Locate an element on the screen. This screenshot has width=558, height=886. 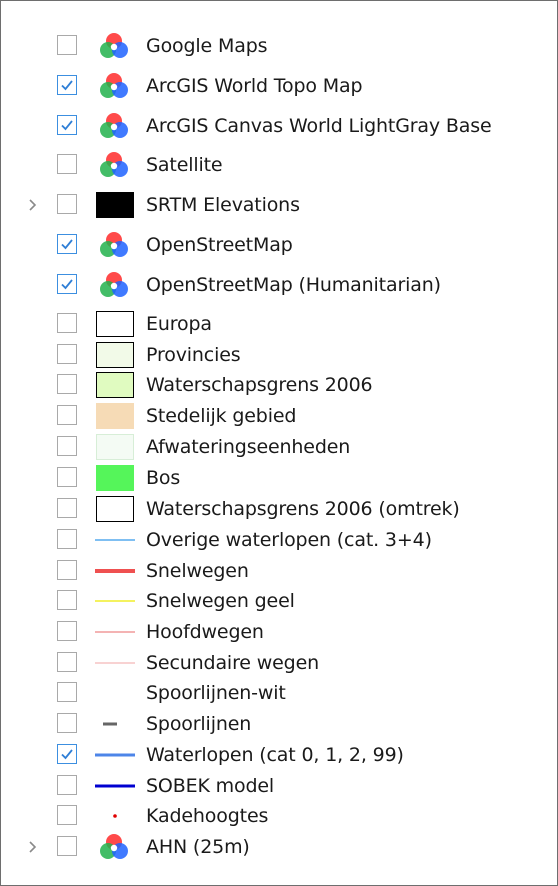
layer-label: Secundaire wegen is located at coordinates (233, 663).